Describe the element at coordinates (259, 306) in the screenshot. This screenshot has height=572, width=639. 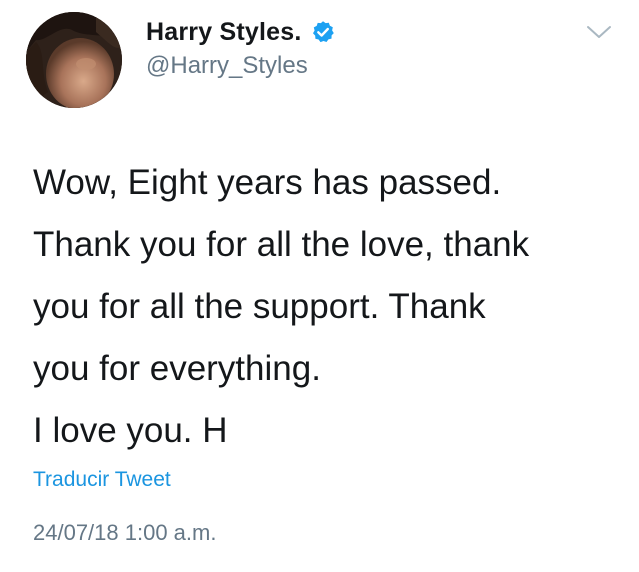
I see `tweet-text-line: you for all the support. Thank` at that location.